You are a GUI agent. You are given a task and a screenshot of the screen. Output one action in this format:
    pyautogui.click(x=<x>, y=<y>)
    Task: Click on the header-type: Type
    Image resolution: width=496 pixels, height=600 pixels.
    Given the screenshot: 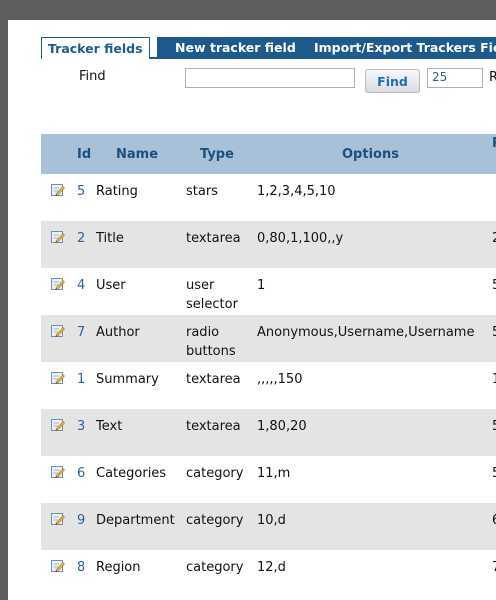 What is the action you would take?
    pyautogui.click(x=217, y=154)
    